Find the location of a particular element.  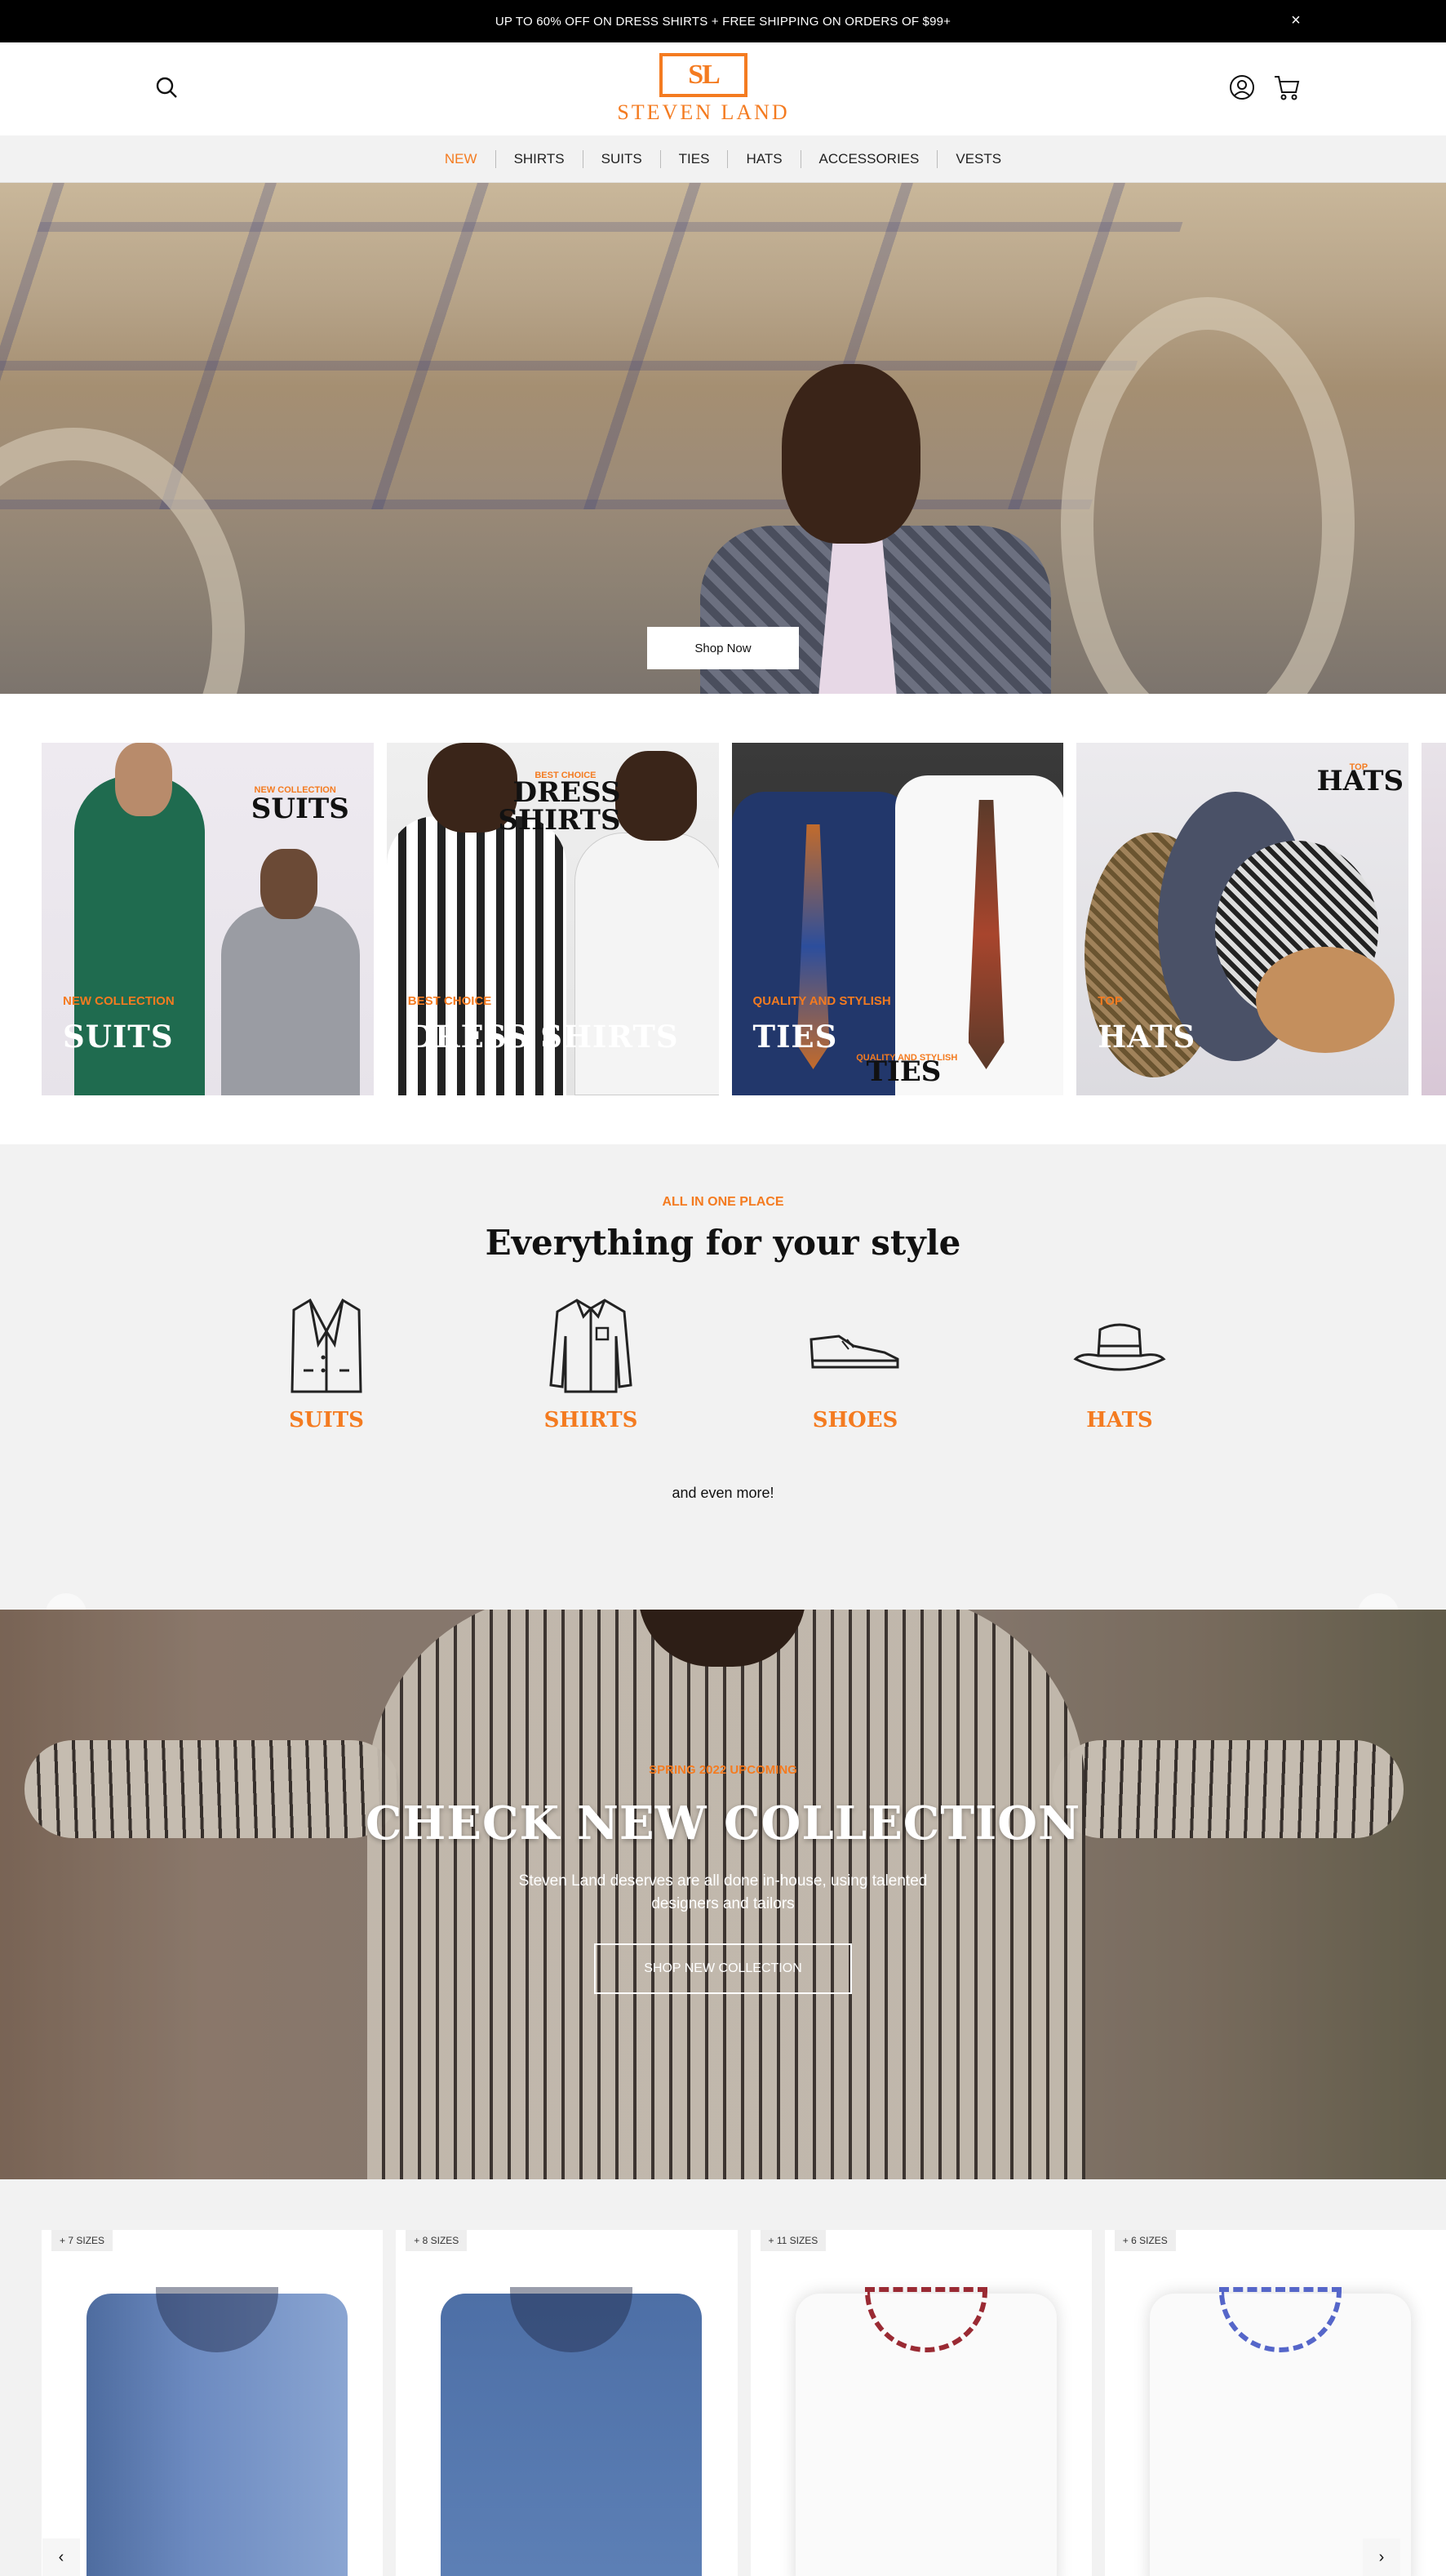

size-badge: + 11 SIZES is located at coordinates (793, 2240).